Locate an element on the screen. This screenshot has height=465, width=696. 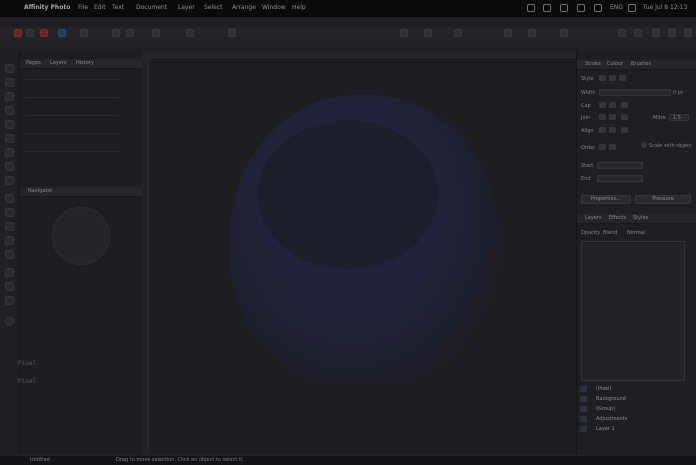
tab-stroke: Stroke is located at coordinates (593, 64).